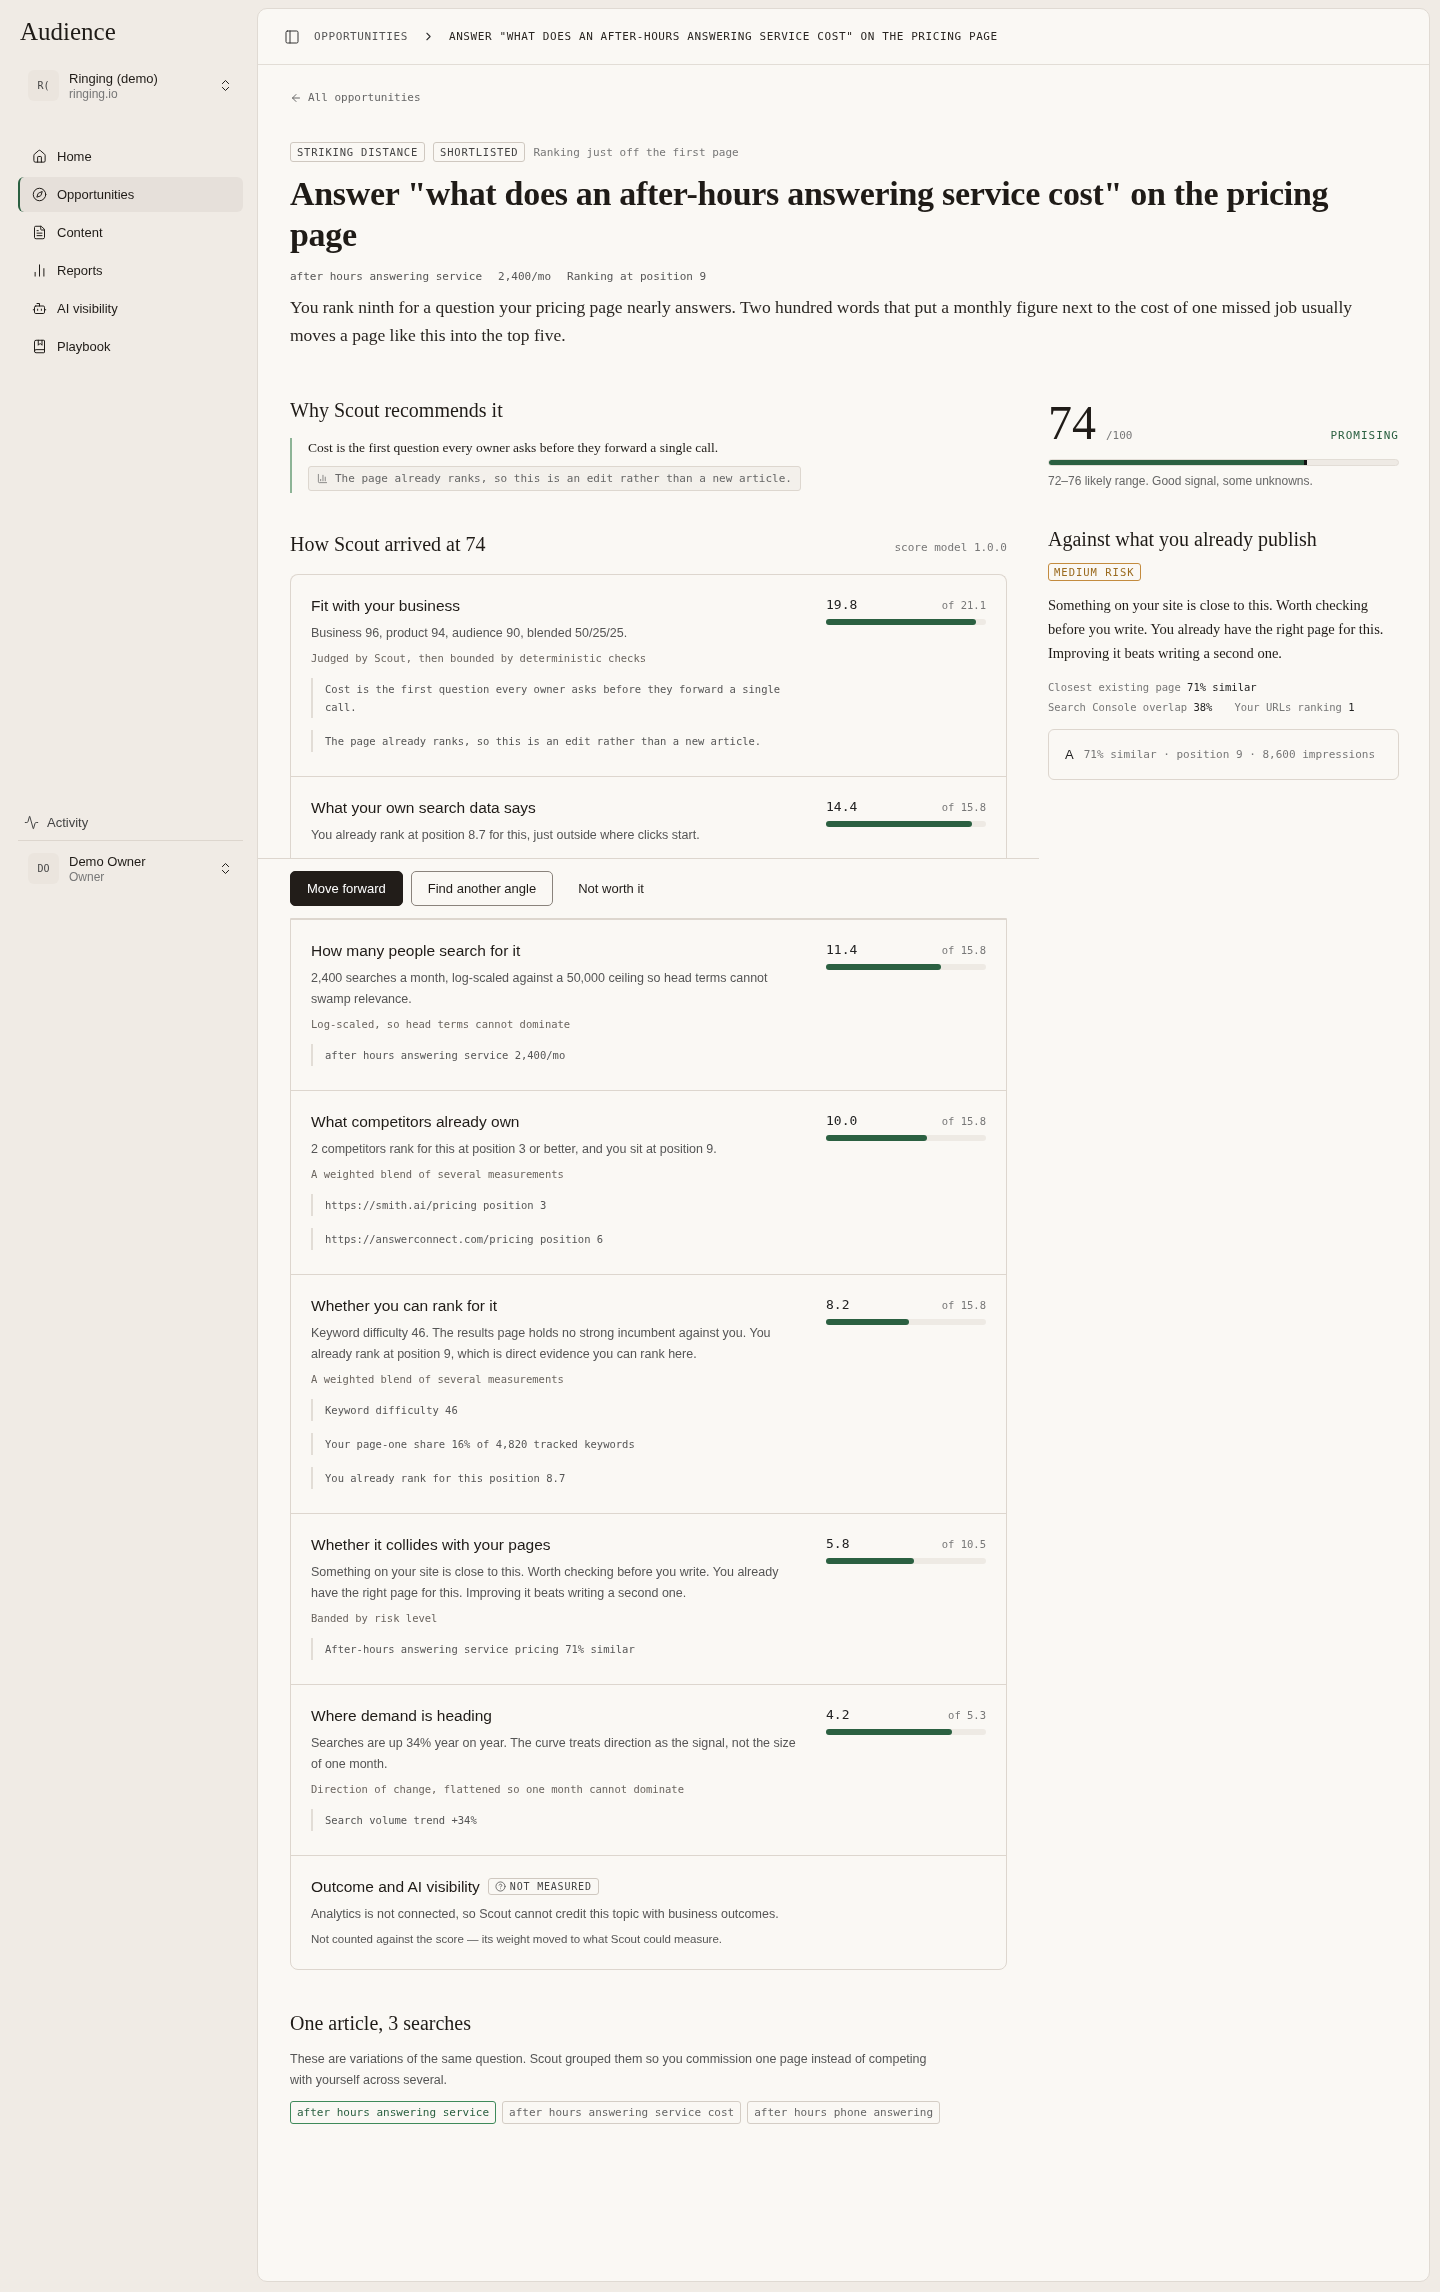 Image resolution: width=1440 pixels, height=2292 pixels. Describe the element at coordinates (469, 633) in the screenshot. I see `factor-description: Business 96, product 94, audience 90, blended 50/25/25.` at that location.